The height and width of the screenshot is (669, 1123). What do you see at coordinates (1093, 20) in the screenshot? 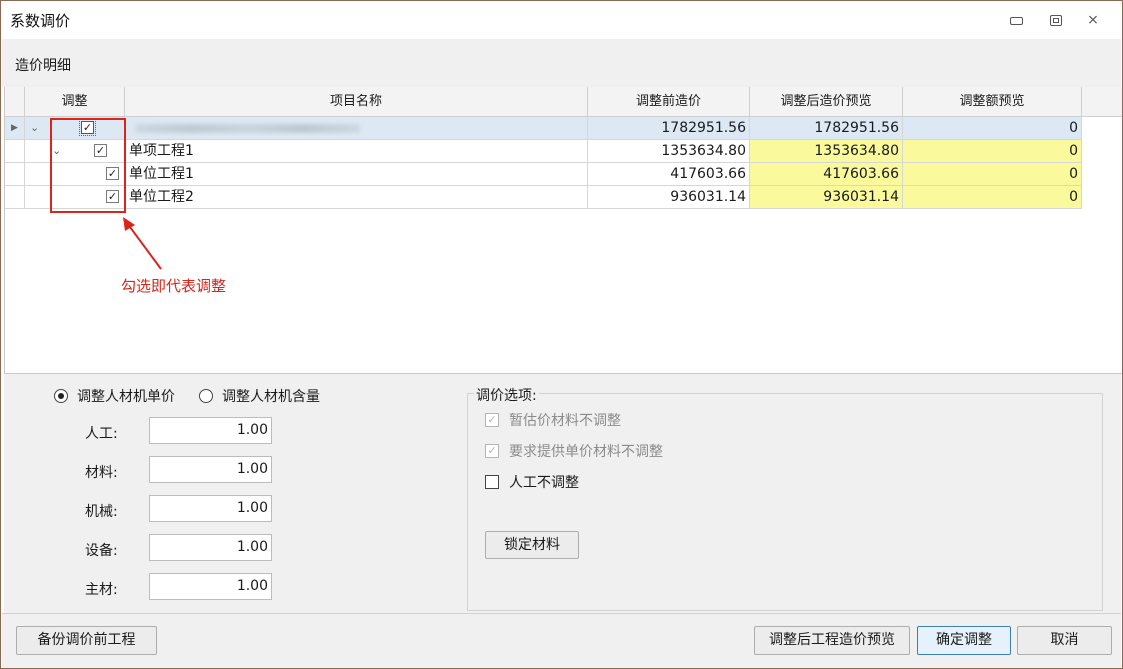
I see `close-icon: ⨯` at bounding box center [1093, 20].